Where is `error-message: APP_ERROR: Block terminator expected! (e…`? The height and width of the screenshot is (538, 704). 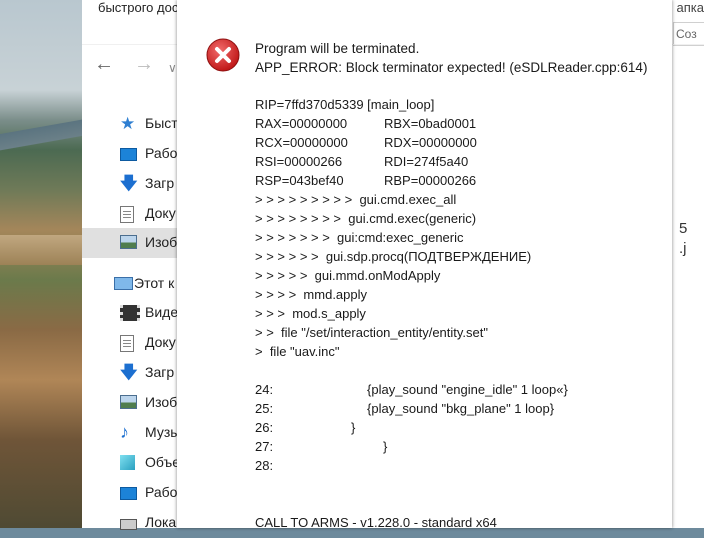
error-message: APP_ERROR: Block terminator expected! (e… is located at coordinates (451, 67).